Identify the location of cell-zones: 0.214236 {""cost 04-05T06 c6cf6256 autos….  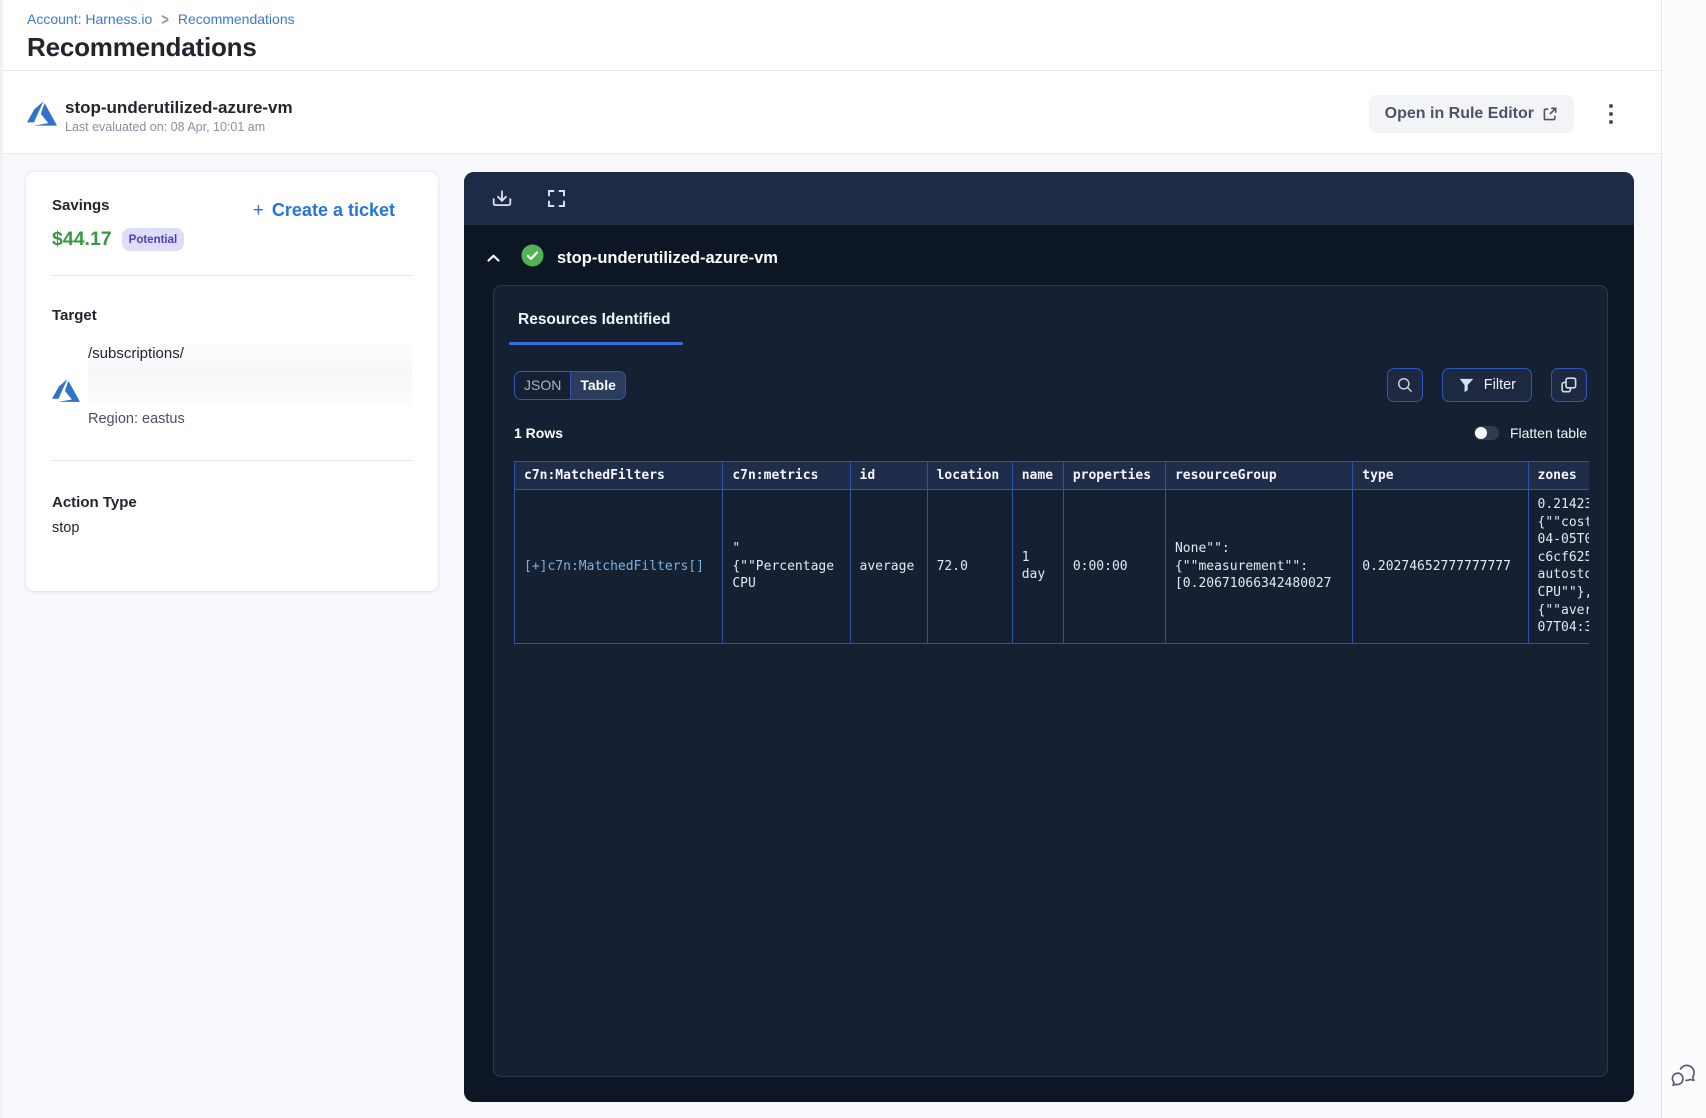
(1558, 566).